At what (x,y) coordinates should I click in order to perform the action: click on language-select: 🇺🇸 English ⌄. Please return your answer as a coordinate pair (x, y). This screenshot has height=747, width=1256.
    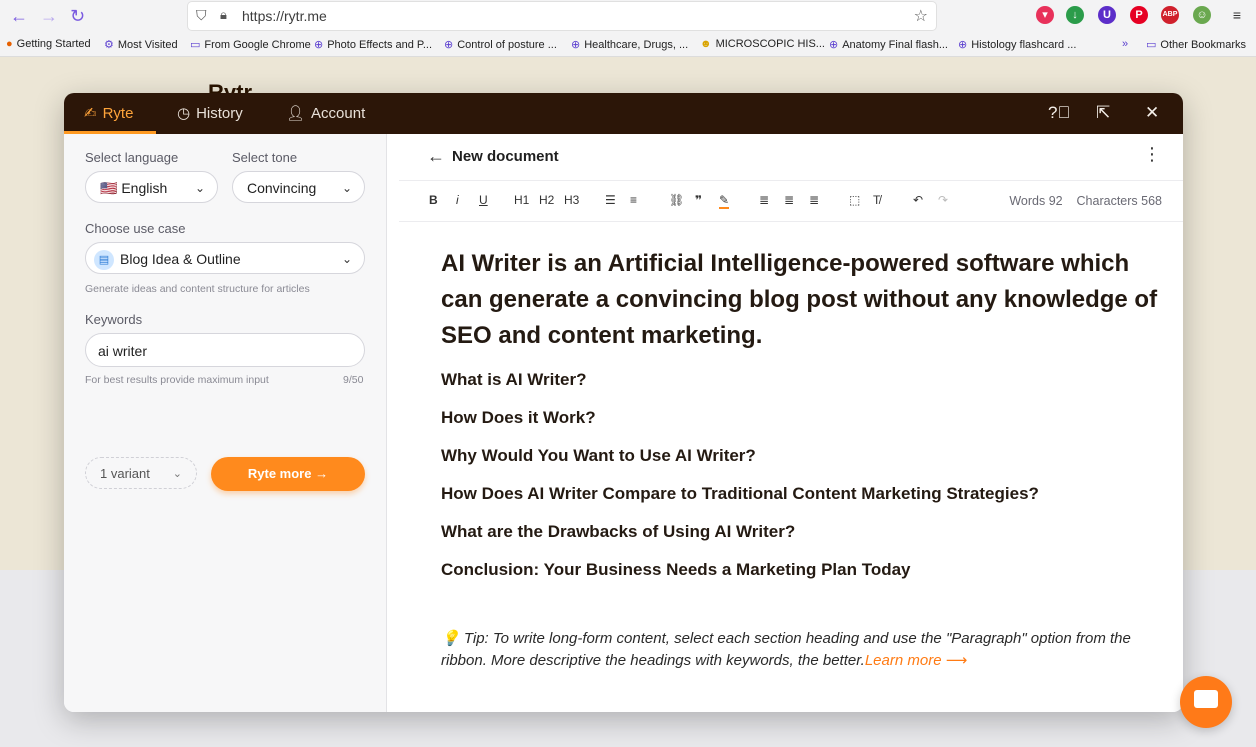
    Looking at the image, I should click on (151, 187).